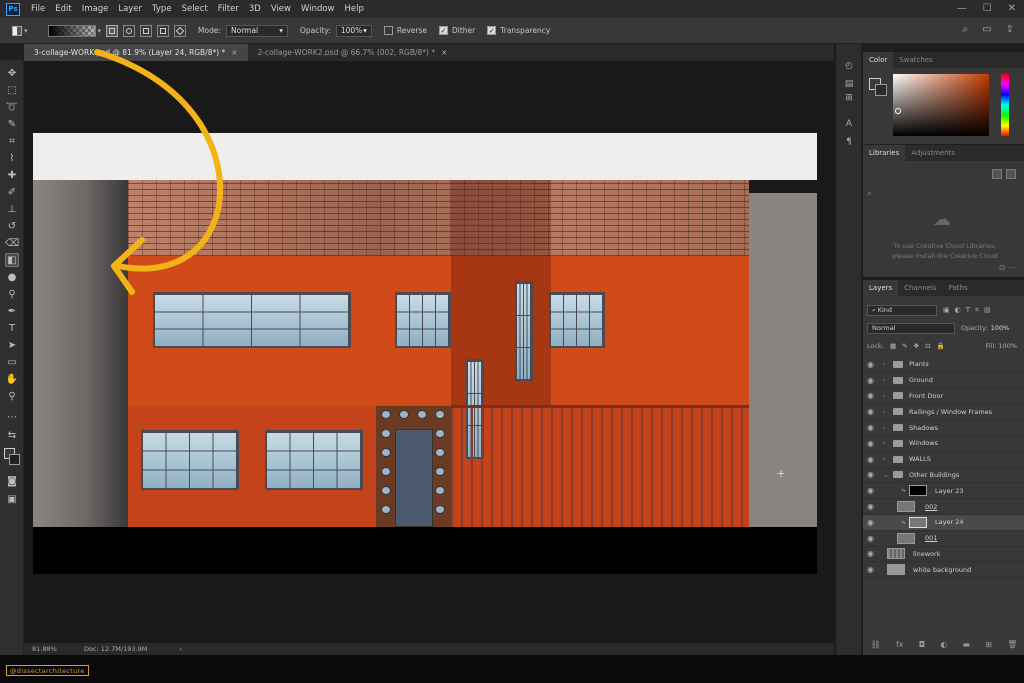  I want to click on layer-row-railings: ◉ › Railings / Window Frames, so click(943, 412).